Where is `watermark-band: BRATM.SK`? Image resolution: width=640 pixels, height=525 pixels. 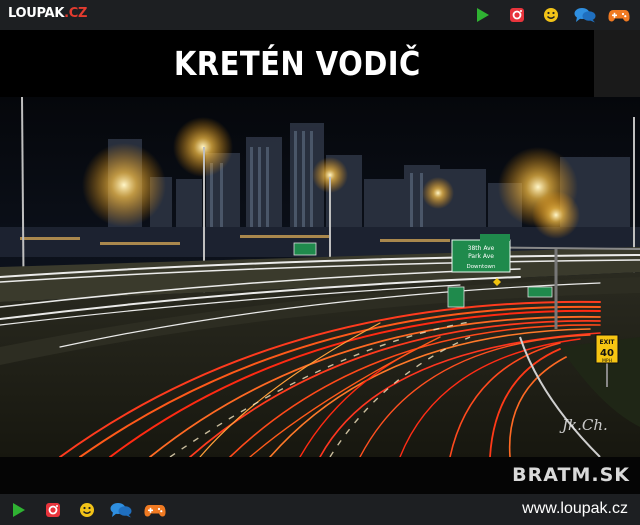
watermark-band: BRATM.SK is located at coordinates (320, 475).